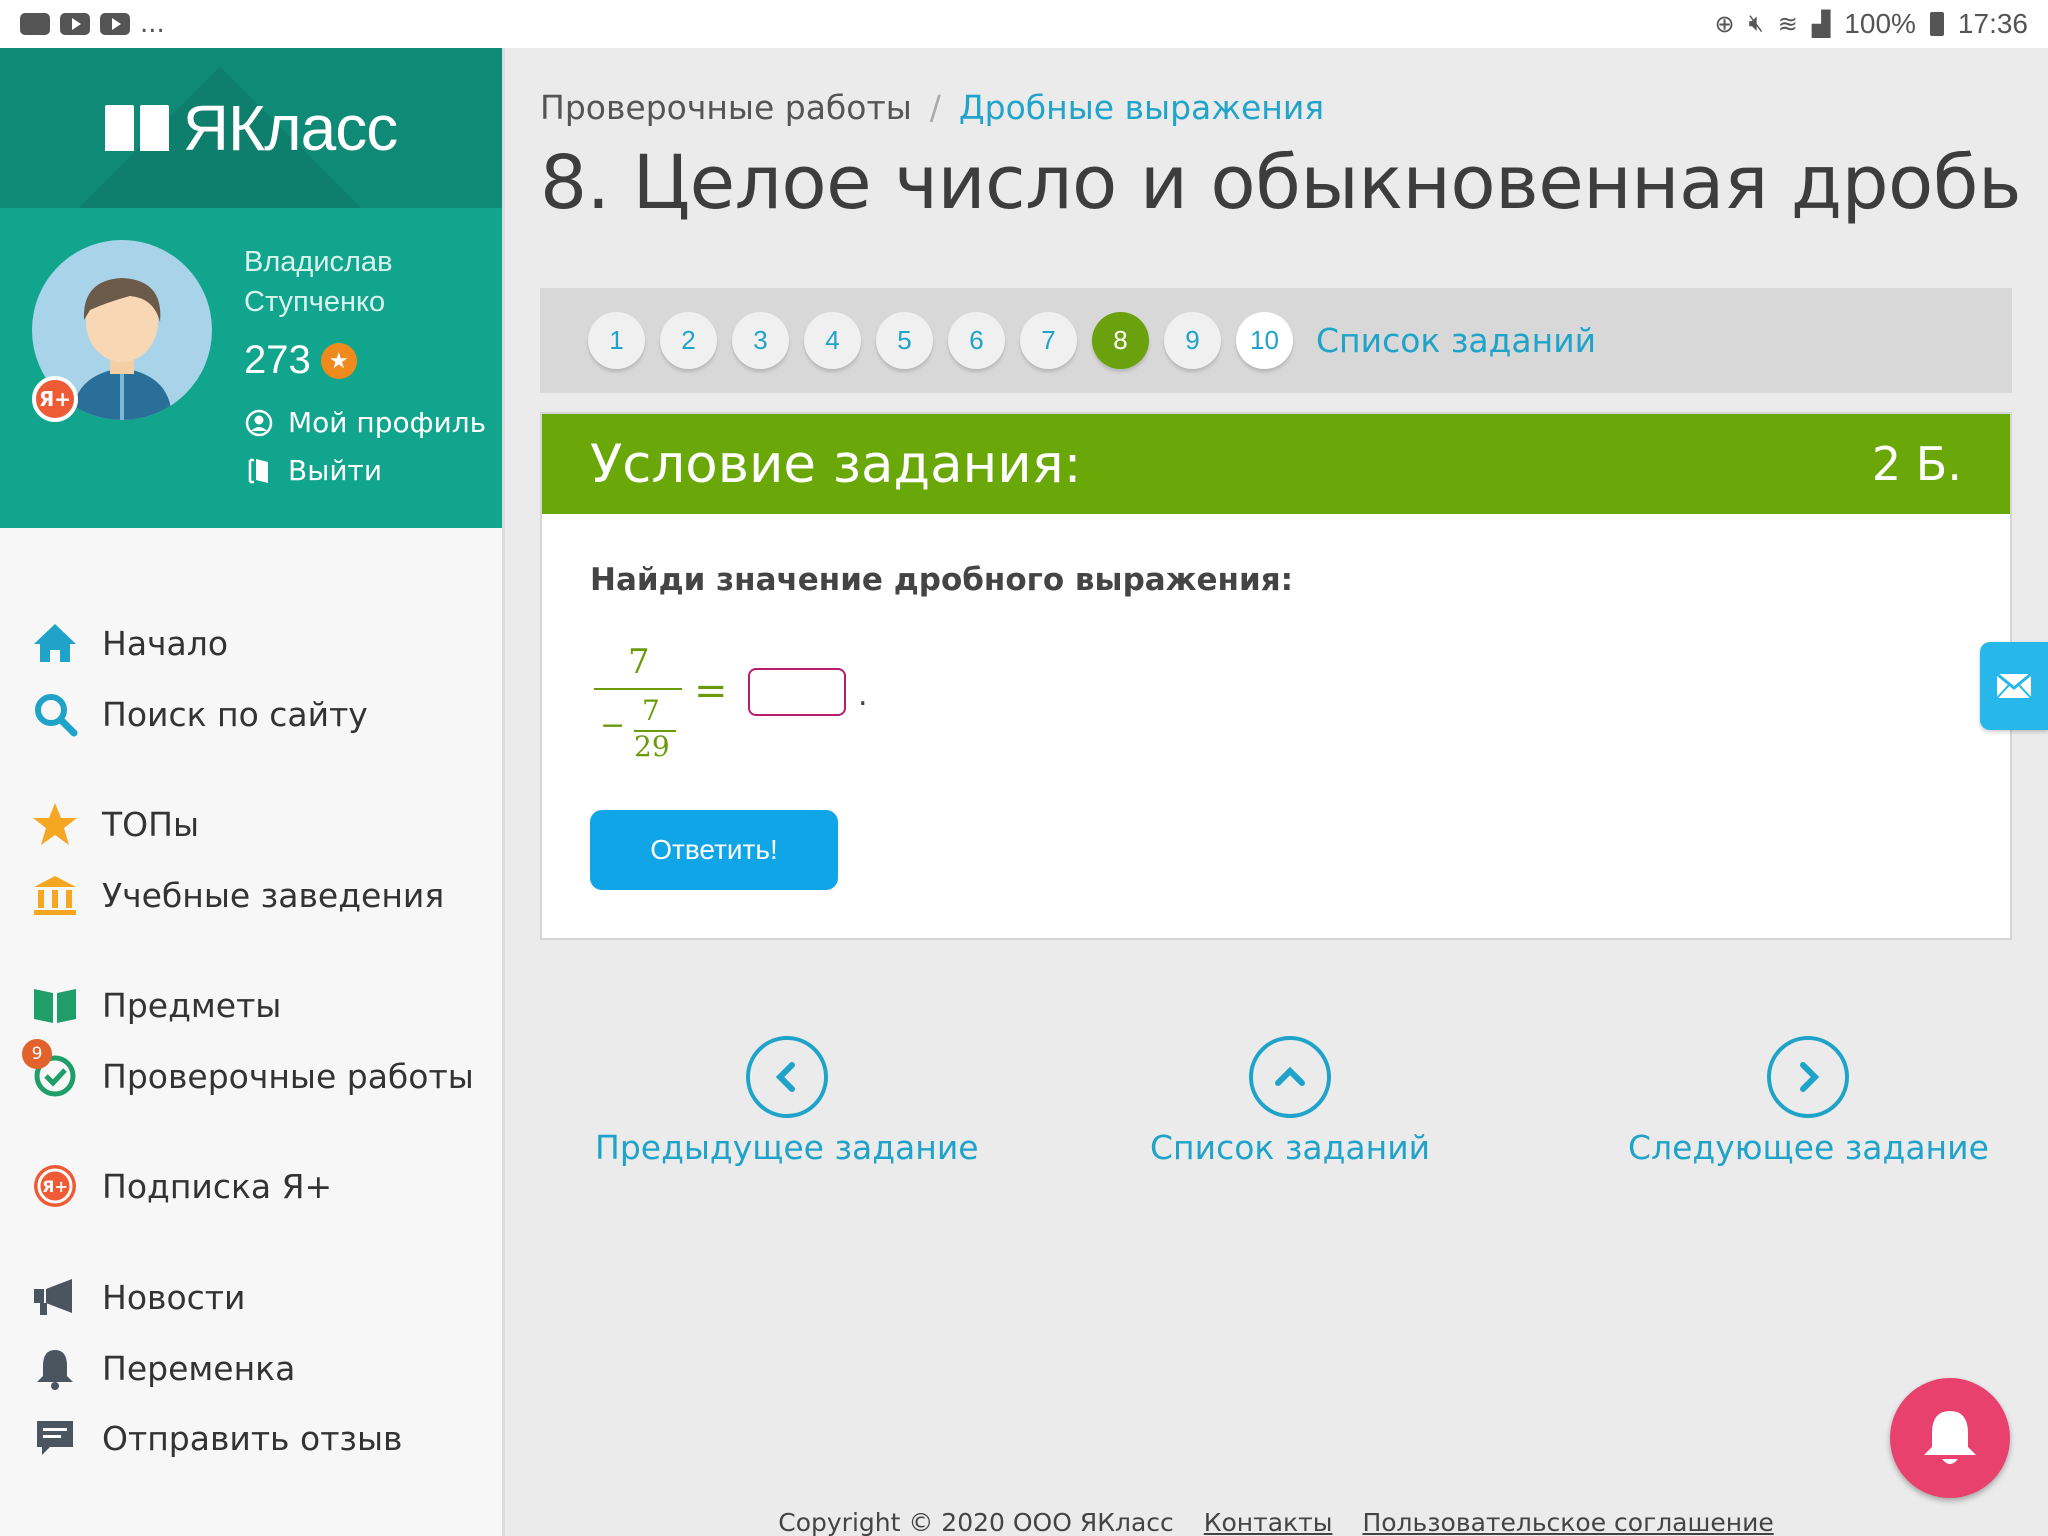 The width and height of the screenshot is (2048, 1536). I want to click on task-list-bottom-link: Список заданий, so click(1290, 1101).